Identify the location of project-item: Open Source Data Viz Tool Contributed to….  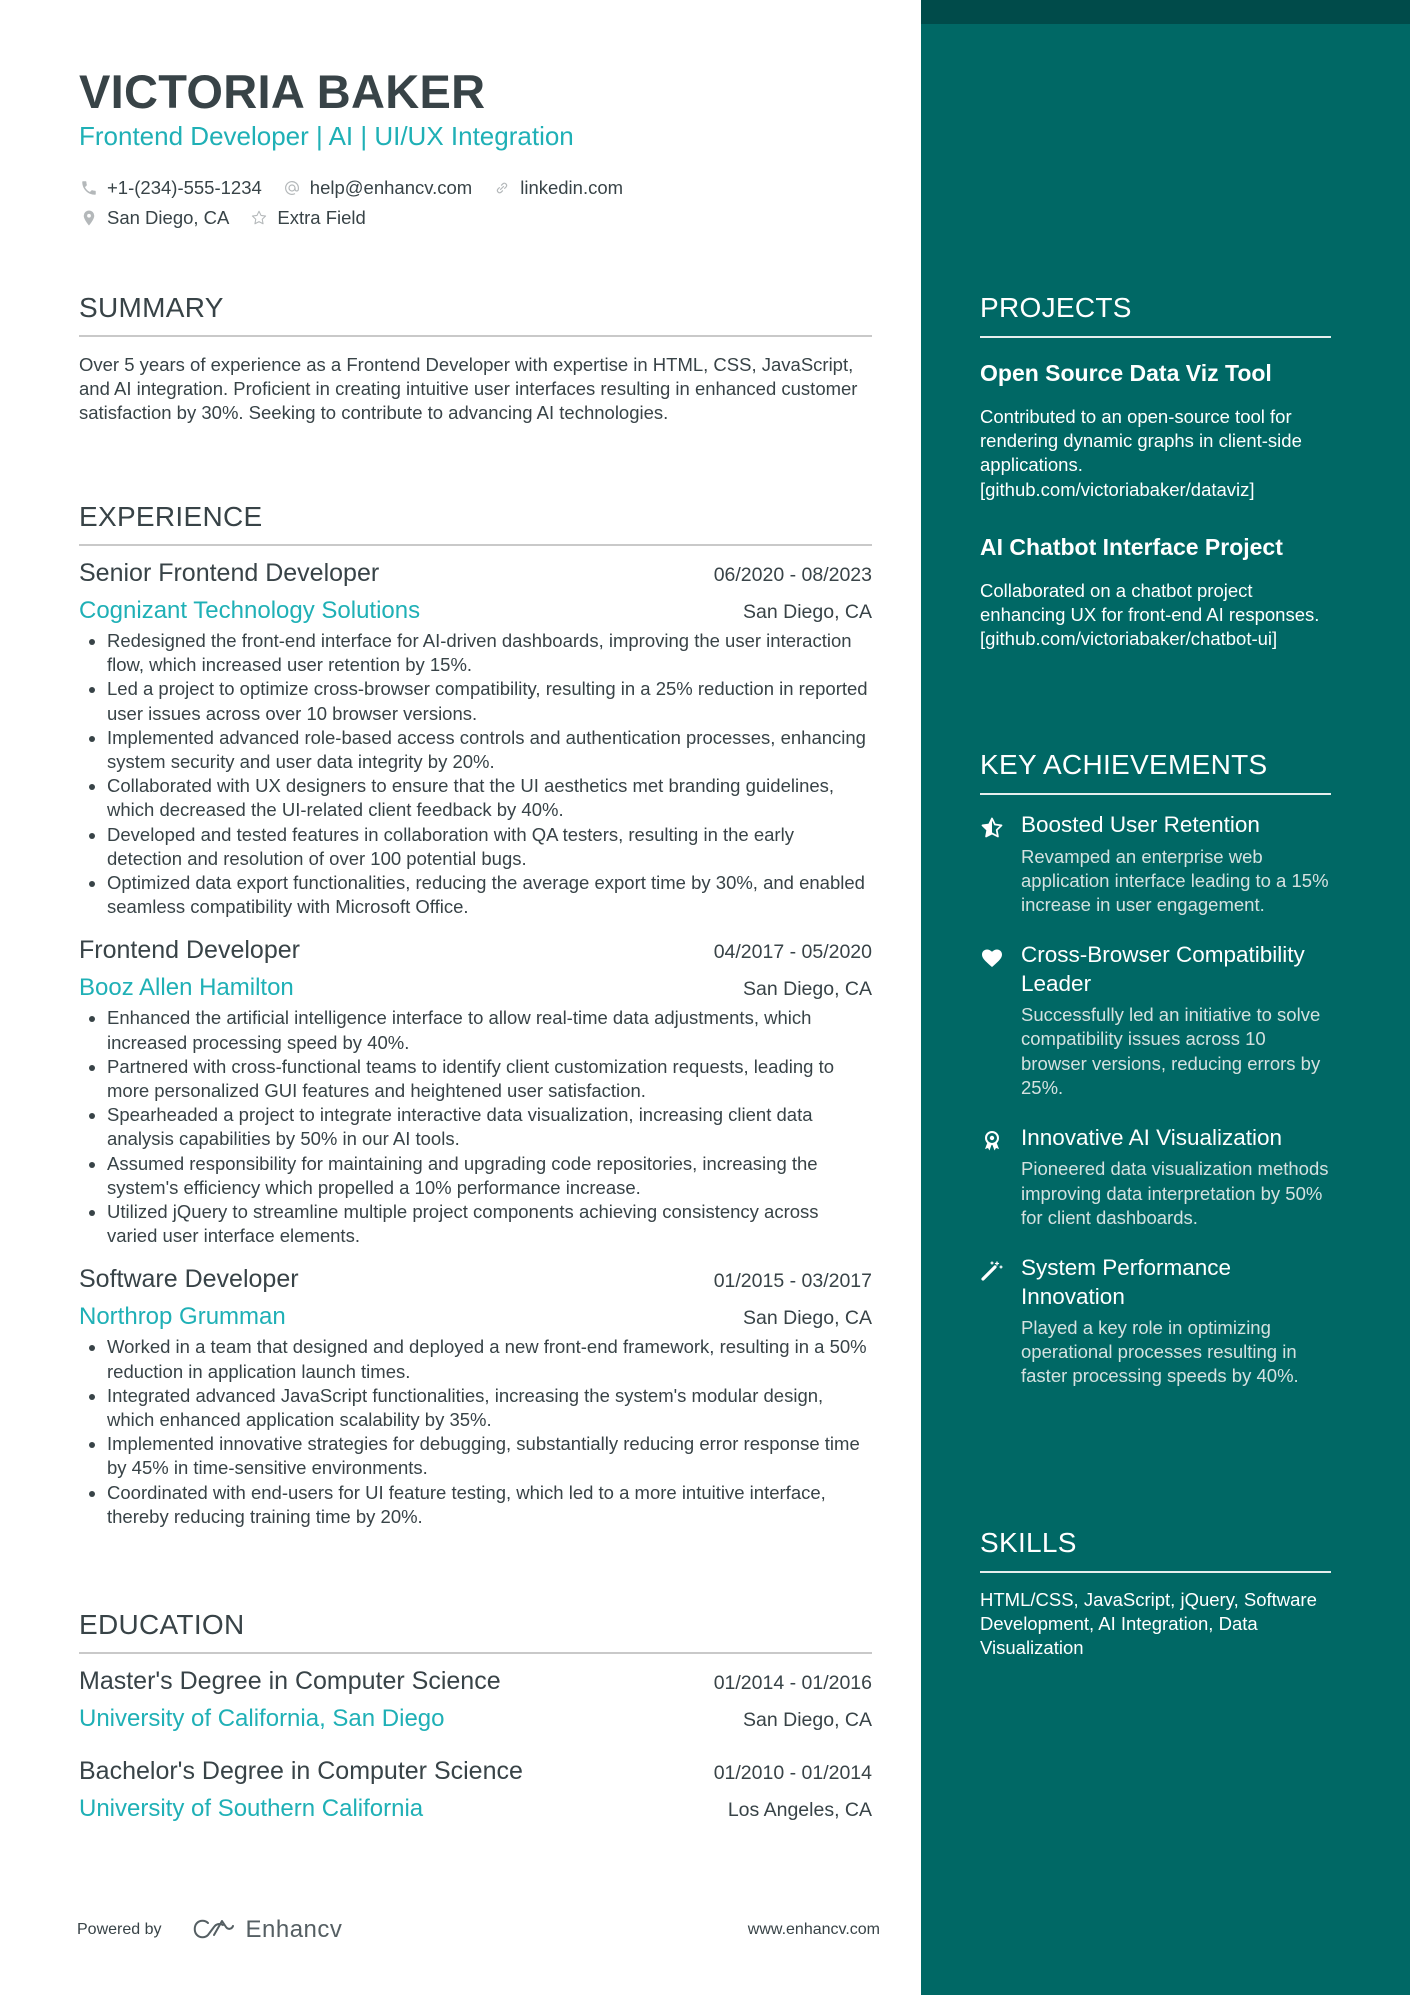
(1155, 430).